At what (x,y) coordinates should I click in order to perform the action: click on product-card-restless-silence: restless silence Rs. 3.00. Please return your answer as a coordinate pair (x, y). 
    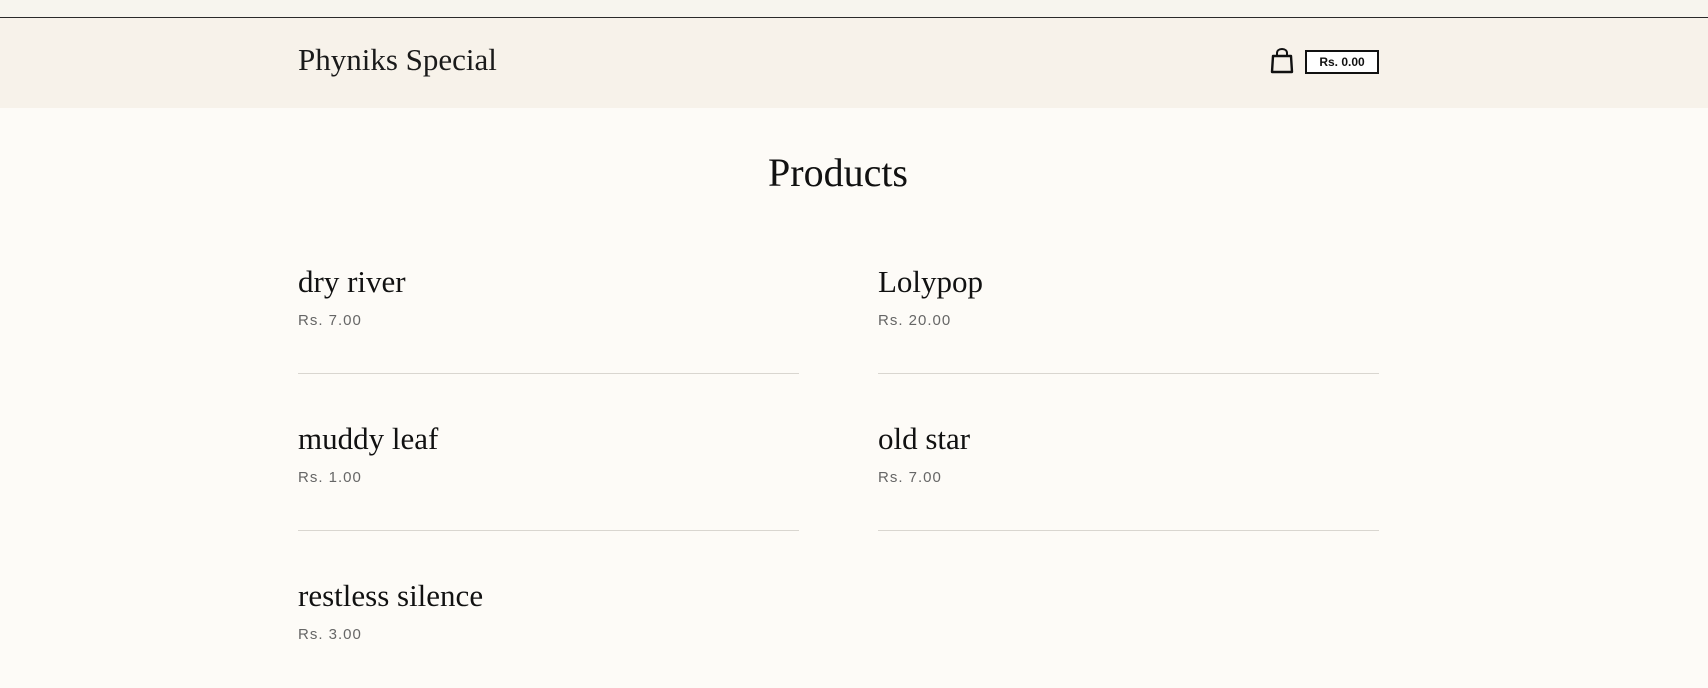
    Looking at the image, I should click on (548, 615).